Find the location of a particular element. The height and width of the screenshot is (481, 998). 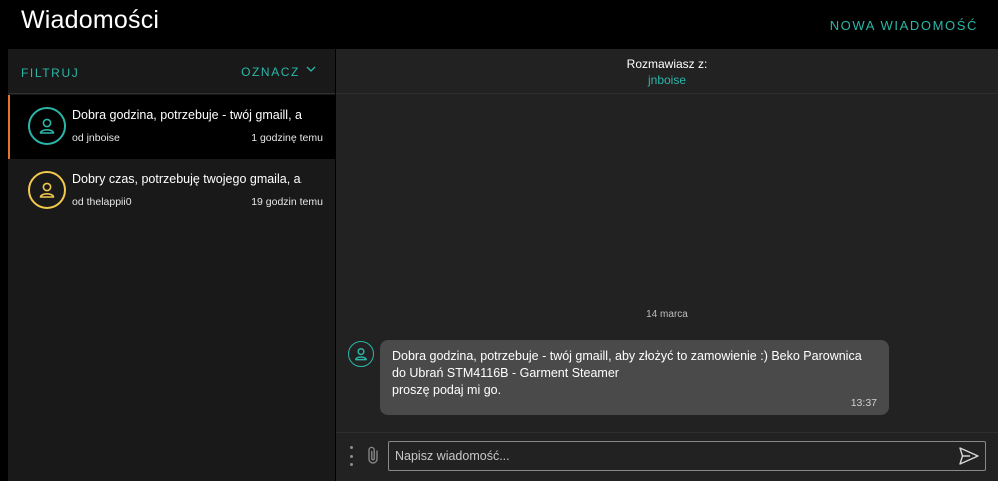

message-composer is located at coordinates (667, 456).